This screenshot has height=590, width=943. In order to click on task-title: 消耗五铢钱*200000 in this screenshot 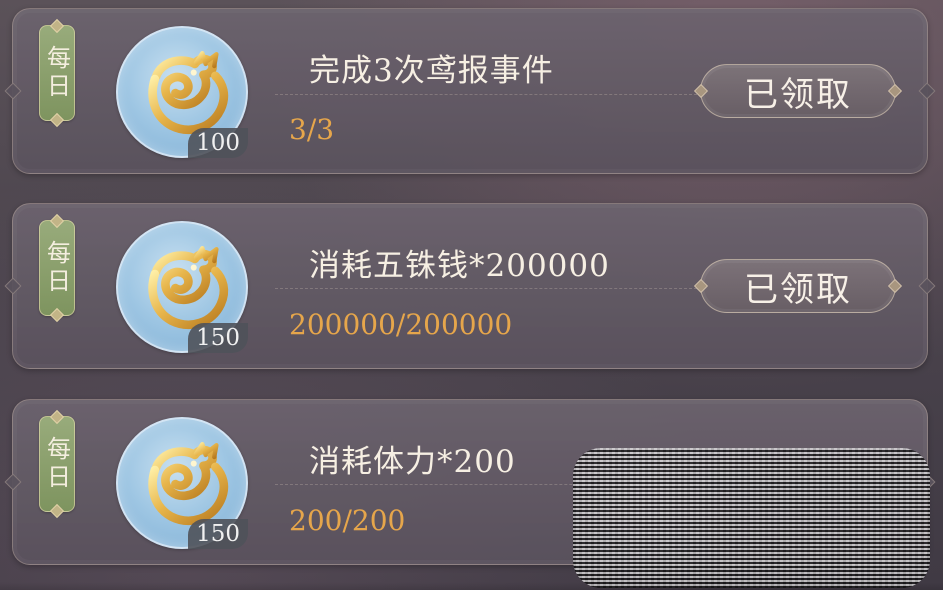, I will do `click(459, 266)`.